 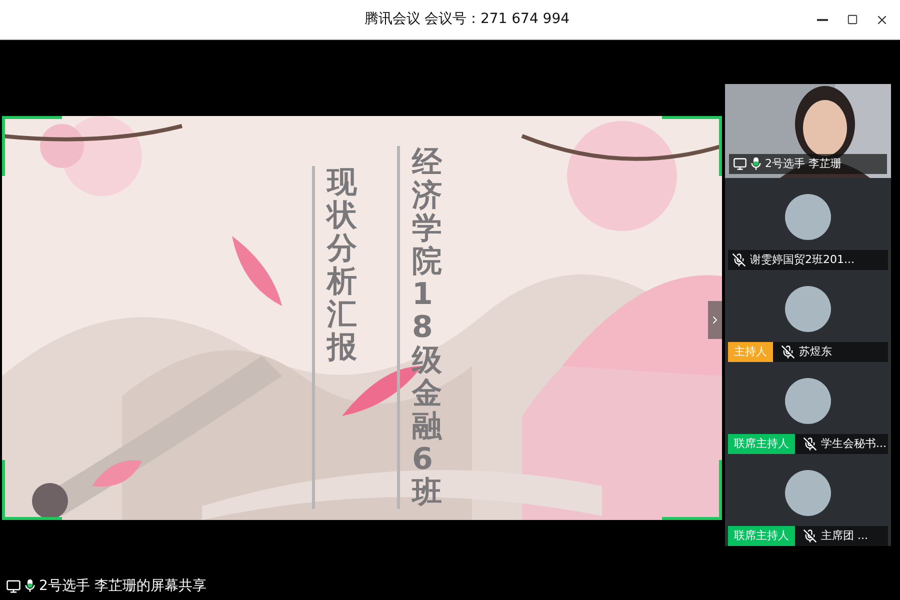 I want to click on window-title: 腾讯会议, so click(x=392, y=19).